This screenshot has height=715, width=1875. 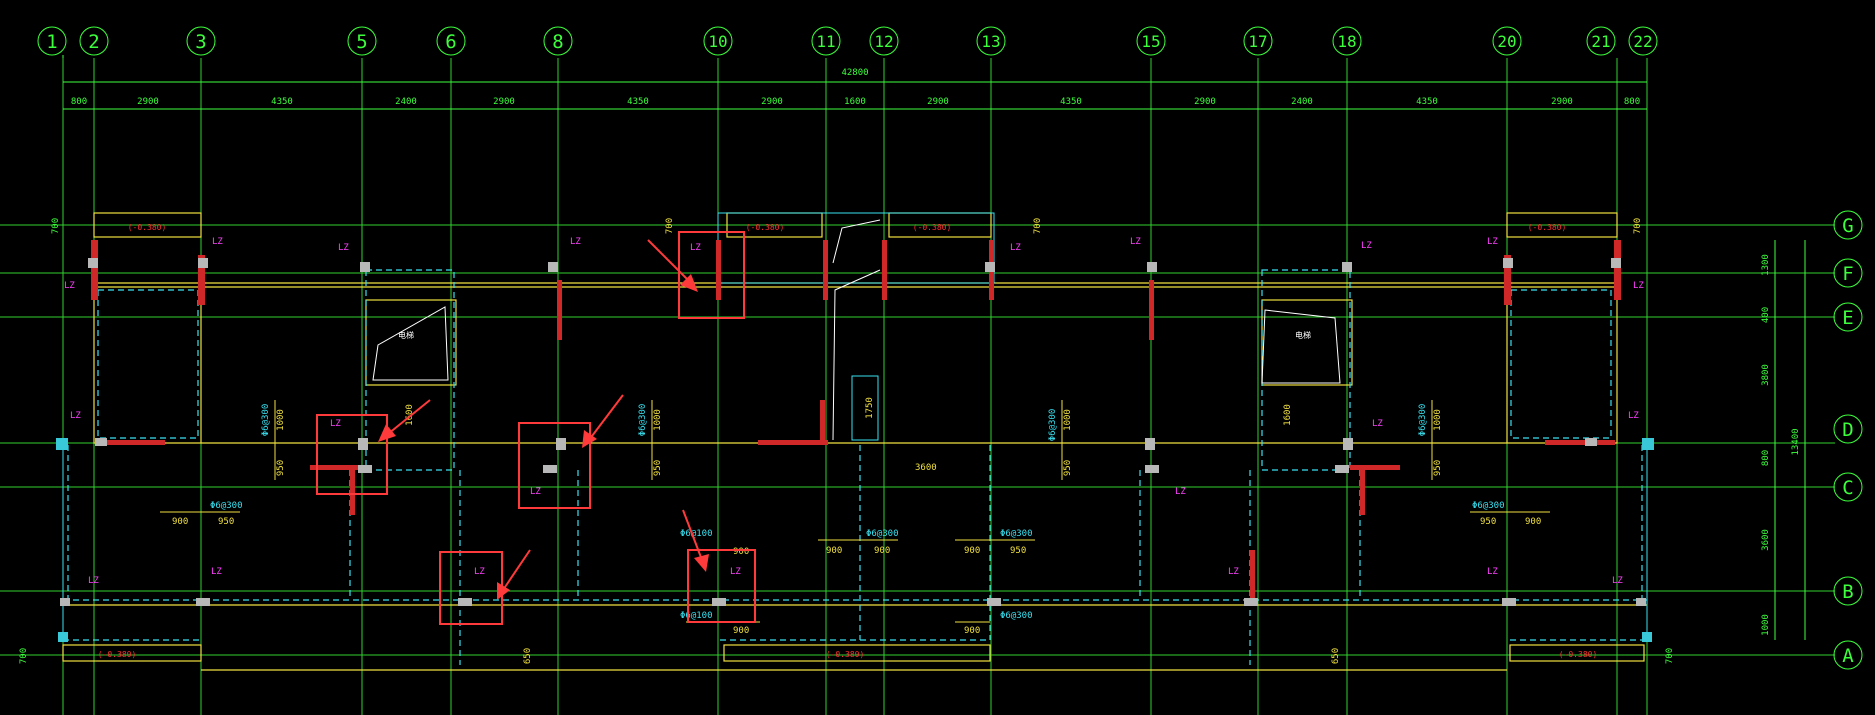 I want to click on svg-text: G, so click(x=1847, y=226).